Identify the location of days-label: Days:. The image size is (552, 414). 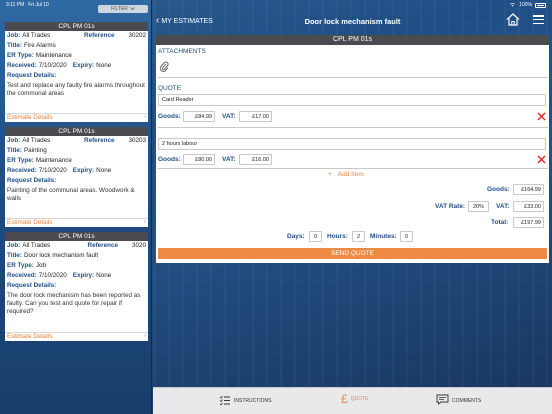
(296, 236).